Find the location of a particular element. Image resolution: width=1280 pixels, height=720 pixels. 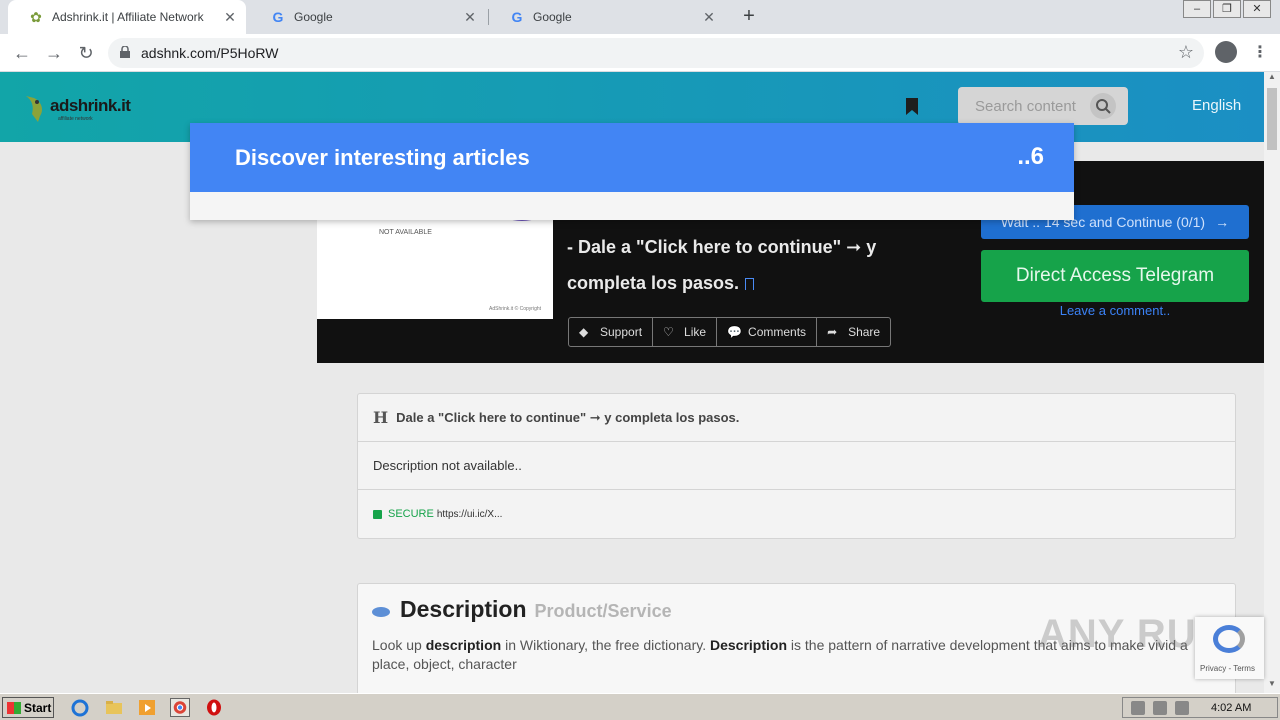

internet-explorer-icon is located at coordinates (80, 707).